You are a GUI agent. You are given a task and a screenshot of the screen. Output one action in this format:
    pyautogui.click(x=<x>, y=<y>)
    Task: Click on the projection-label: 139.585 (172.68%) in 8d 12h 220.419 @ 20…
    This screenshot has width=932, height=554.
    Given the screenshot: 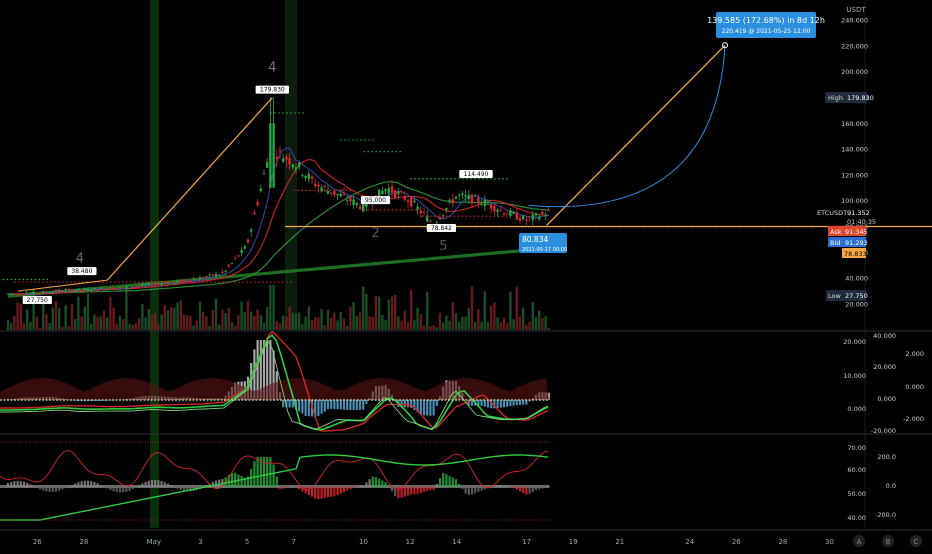 What is the action you would take?
    pyautogui.click(x=766, y=25)
    